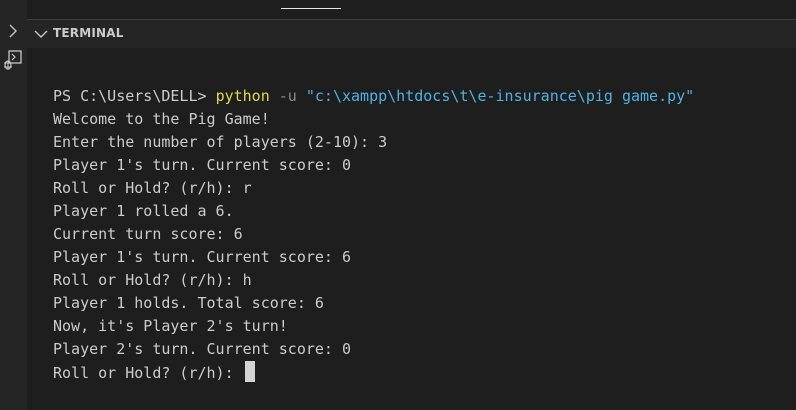 This screenshot has width=796, height=410. Describe the element at coordinates (152, 280) in the screenshot. I see `terminal-output-line: Roll or Hold? (r/h): h` at that location.